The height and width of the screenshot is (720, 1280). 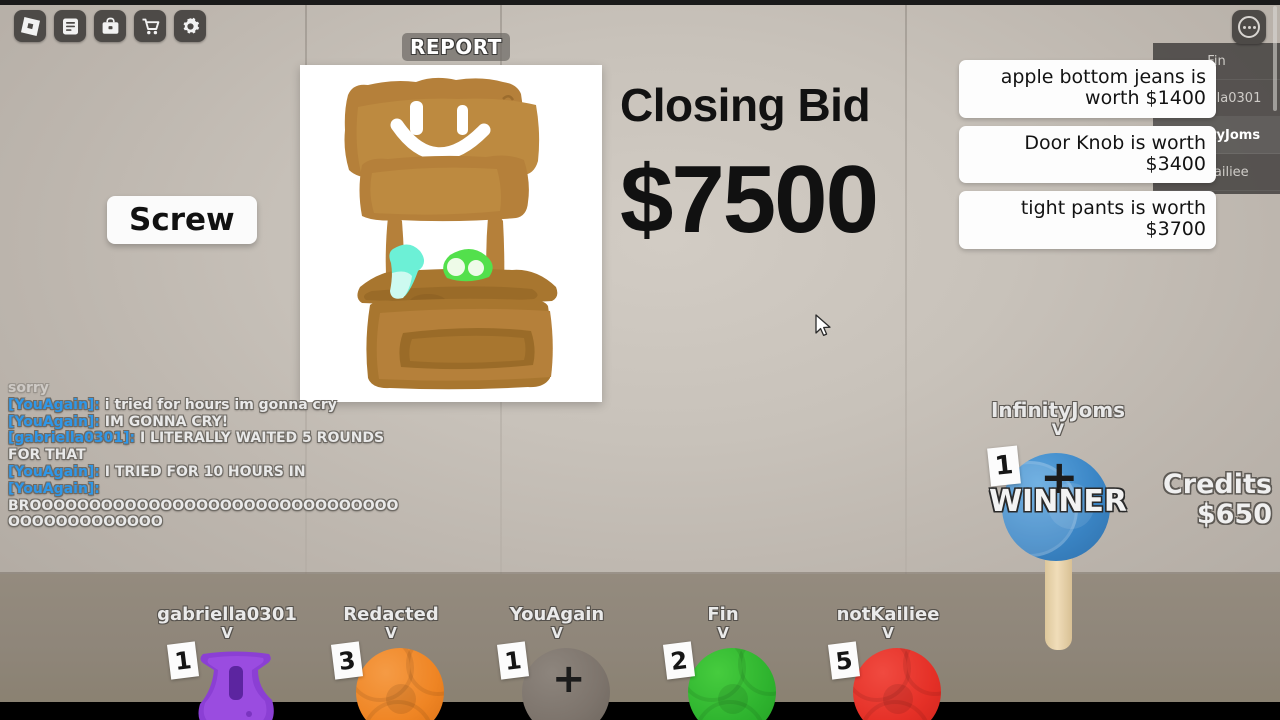 I want to click on avatar-wrap: 2, so click(x=723, y=680).